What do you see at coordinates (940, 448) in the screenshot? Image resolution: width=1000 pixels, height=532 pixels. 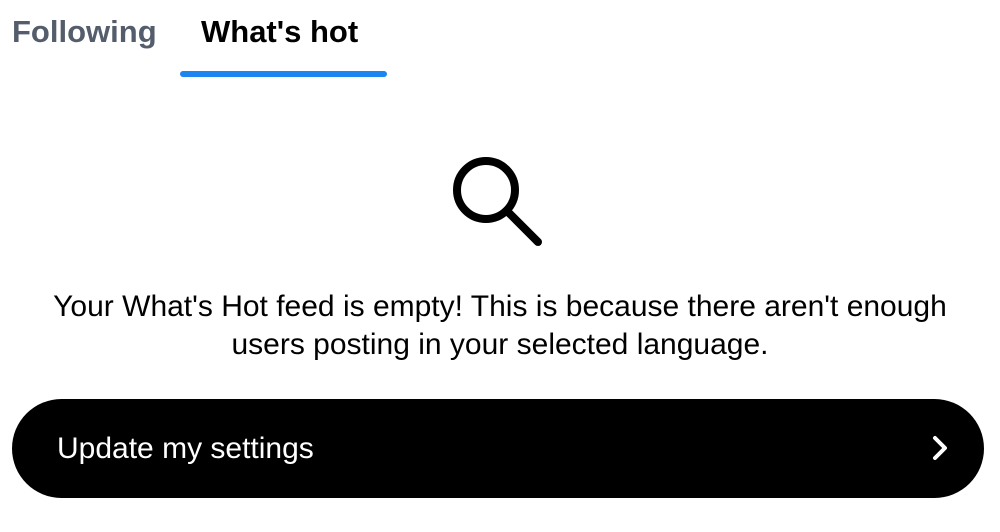 I see `chevron-right-icon` at bounding box center [940, 448].